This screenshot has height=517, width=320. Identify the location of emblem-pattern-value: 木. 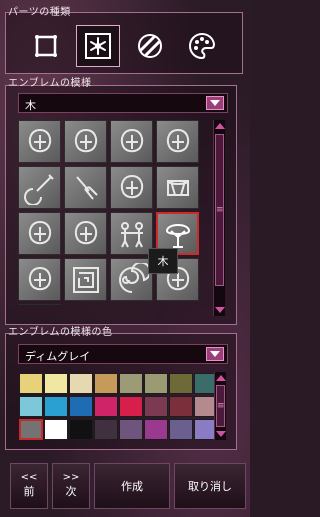
(30, 105).